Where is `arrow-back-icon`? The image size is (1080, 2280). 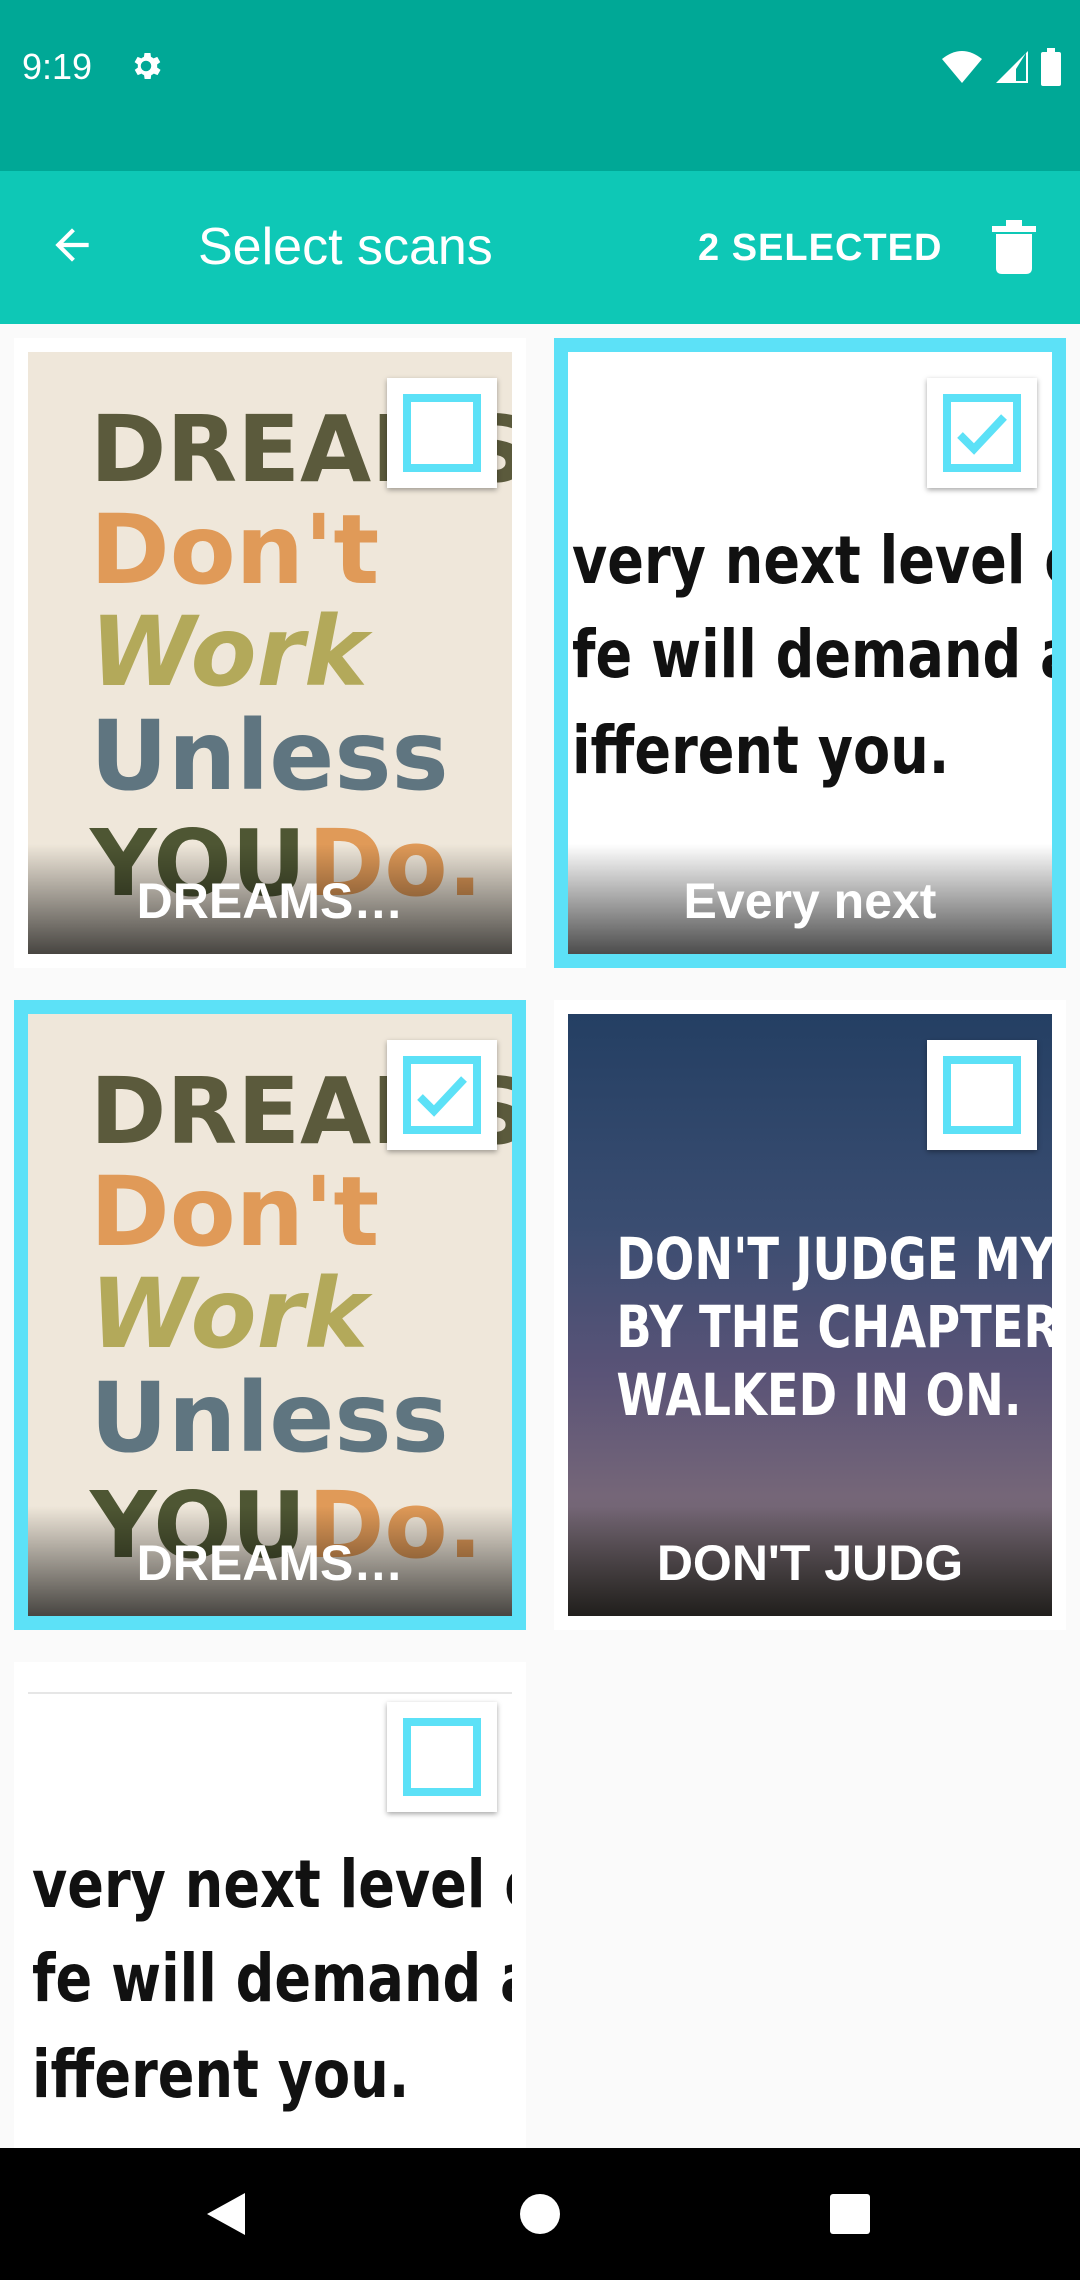
arrow-back-icon is located at coordinates (72, 245).